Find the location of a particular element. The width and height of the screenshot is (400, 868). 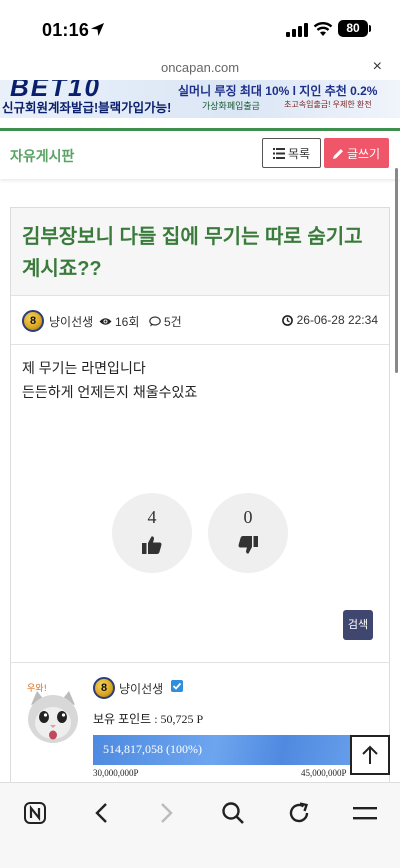

thumbs-down-icon is located at coordinates (248, 545).